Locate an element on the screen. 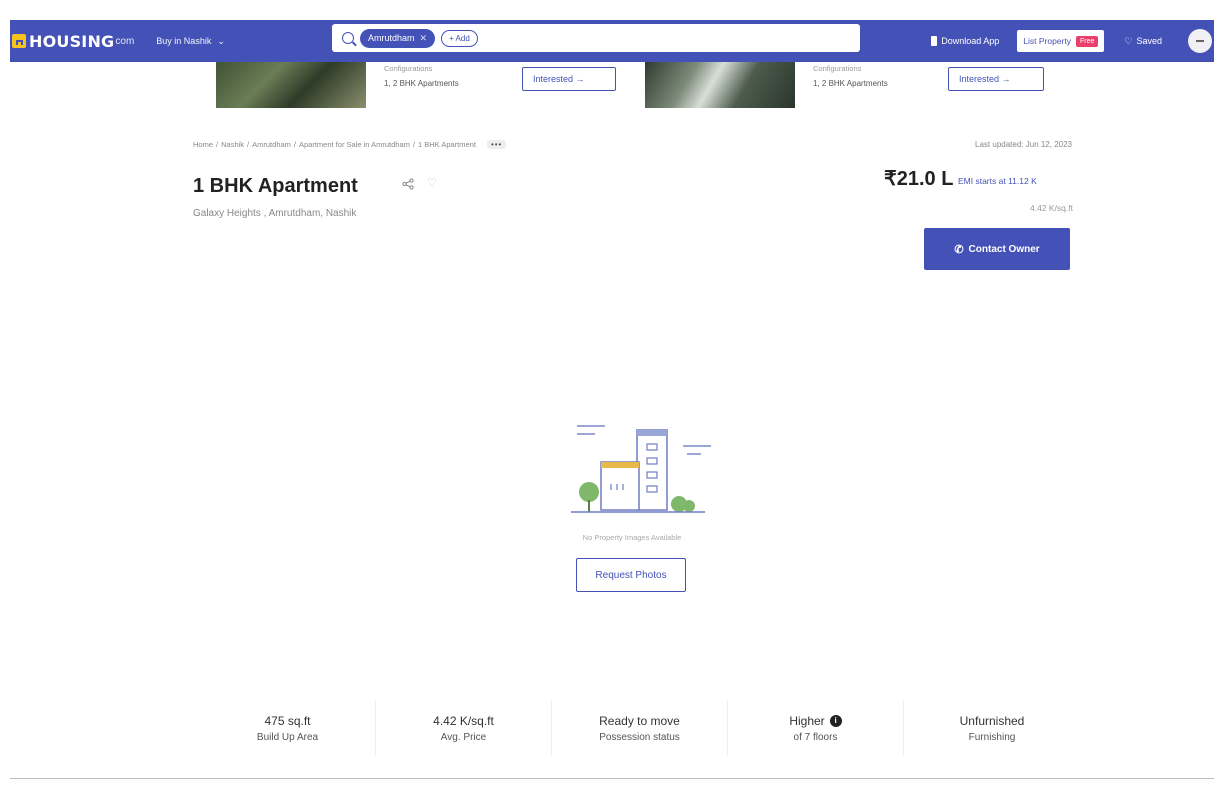 The height and width of the screenshot is (786, 1214). breadcrumb-more-button: ••• is located at coordinates (496, 144).